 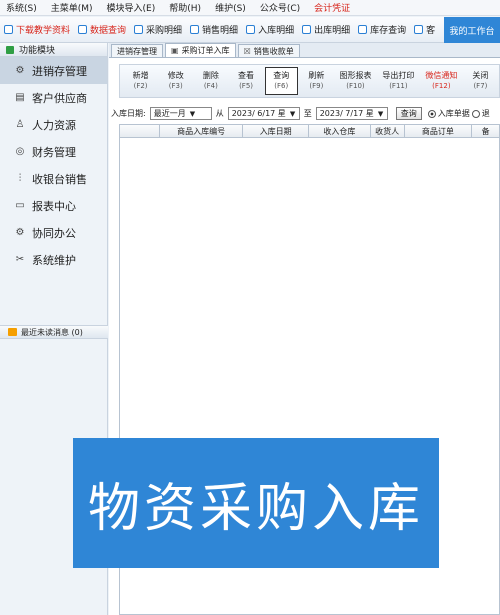 What do you see at coordinates (210, 81) in the screenshot?
I see `delete-button: 删除 (F4)` at bounding box center [210, 81].